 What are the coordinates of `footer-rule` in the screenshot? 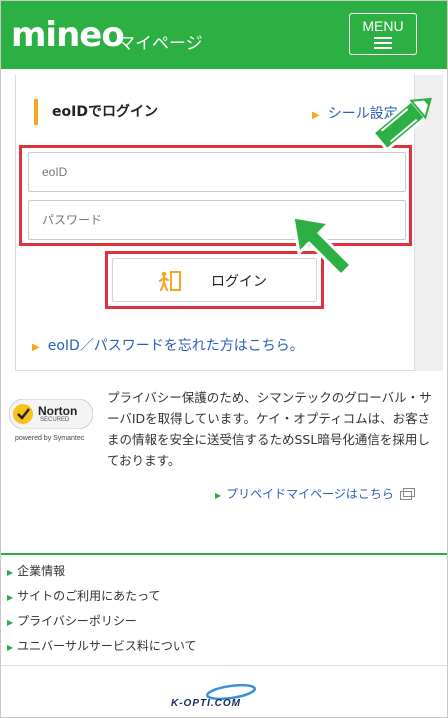 It's located at (224, 665).